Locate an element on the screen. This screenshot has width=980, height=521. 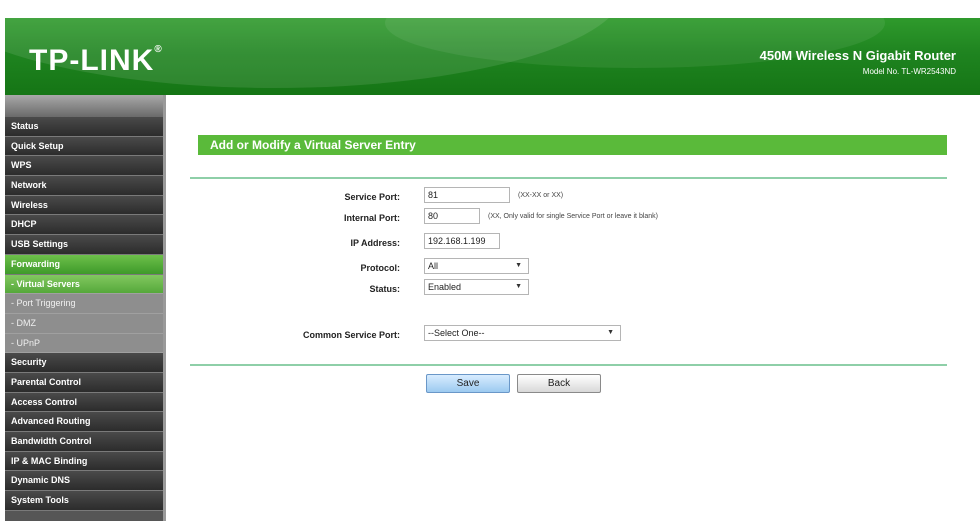
sidebar-item-network: Network is located at coordinates (84, 186).